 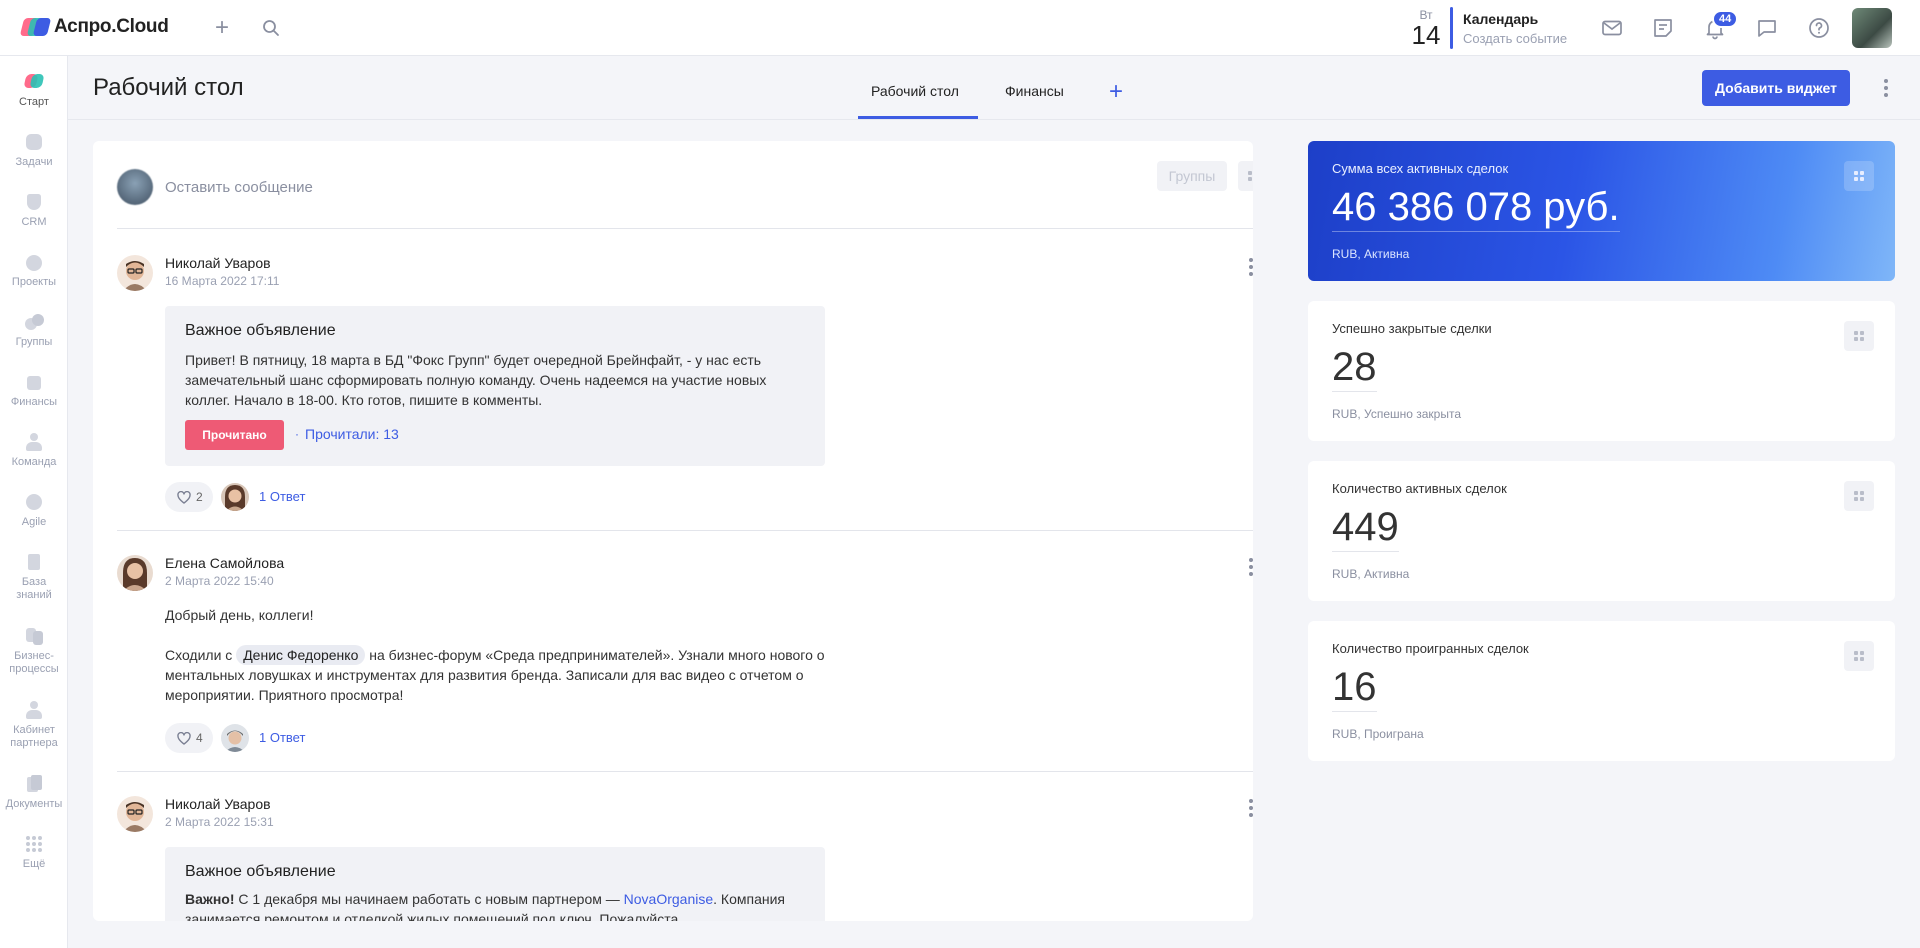 I want to click on widget-sub: RUB, Активна, so click(x=1371, y=574).